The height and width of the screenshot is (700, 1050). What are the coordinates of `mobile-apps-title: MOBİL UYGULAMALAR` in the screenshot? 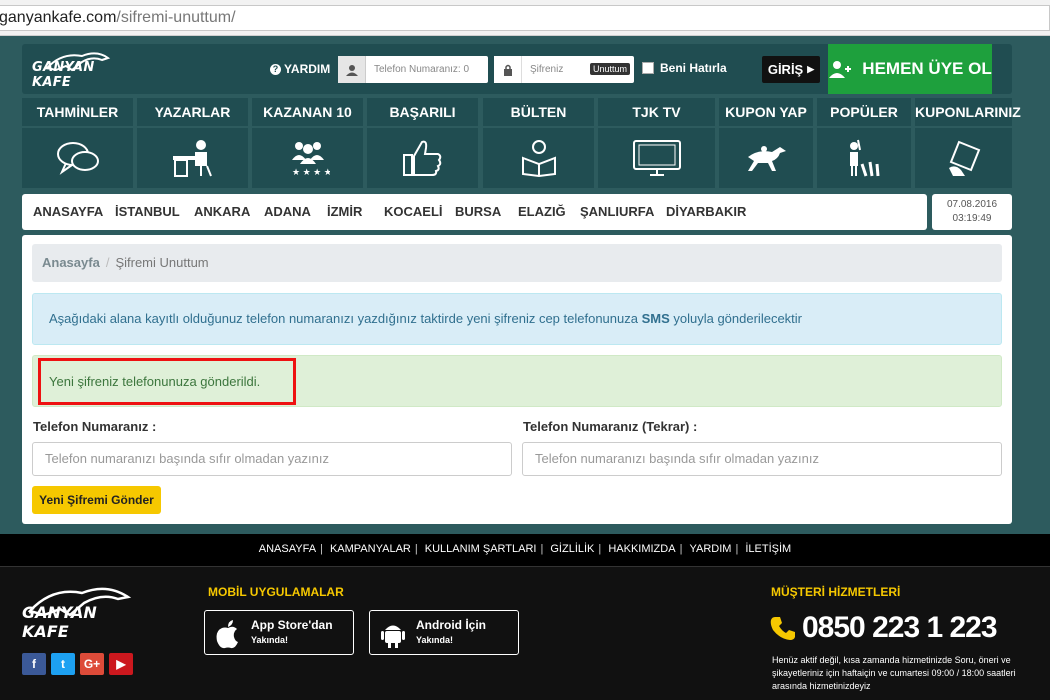 It's located at (276, 592).